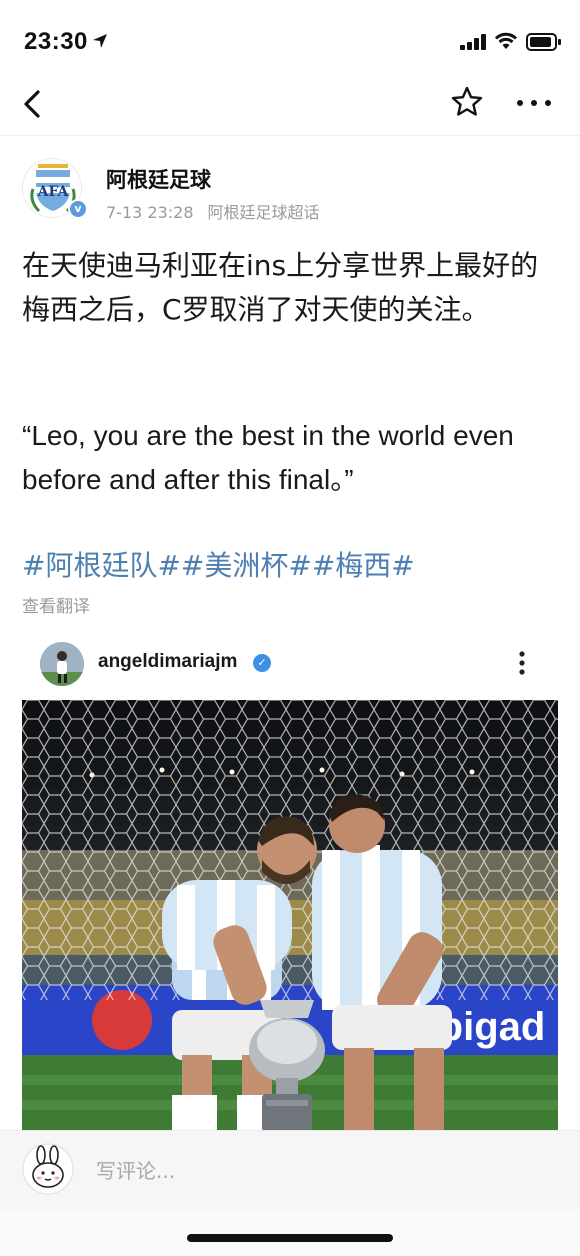 The width and height of the screenshot is (580, 1256). What do you see at coordinates (100, 41) in the screenshot?
I see `location-arrow-icon` at bounding box center [100, 41].